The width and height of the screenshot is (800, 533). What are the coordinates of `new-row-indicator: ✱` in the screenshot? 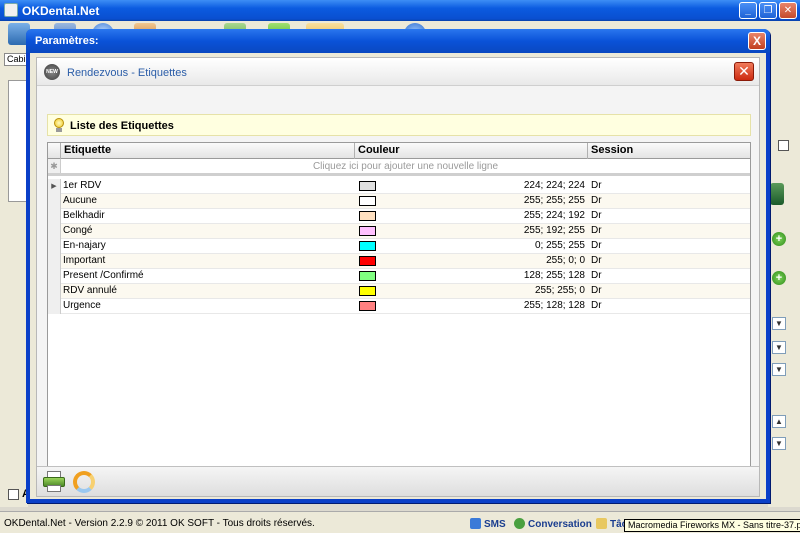 It's located at (54, 166).